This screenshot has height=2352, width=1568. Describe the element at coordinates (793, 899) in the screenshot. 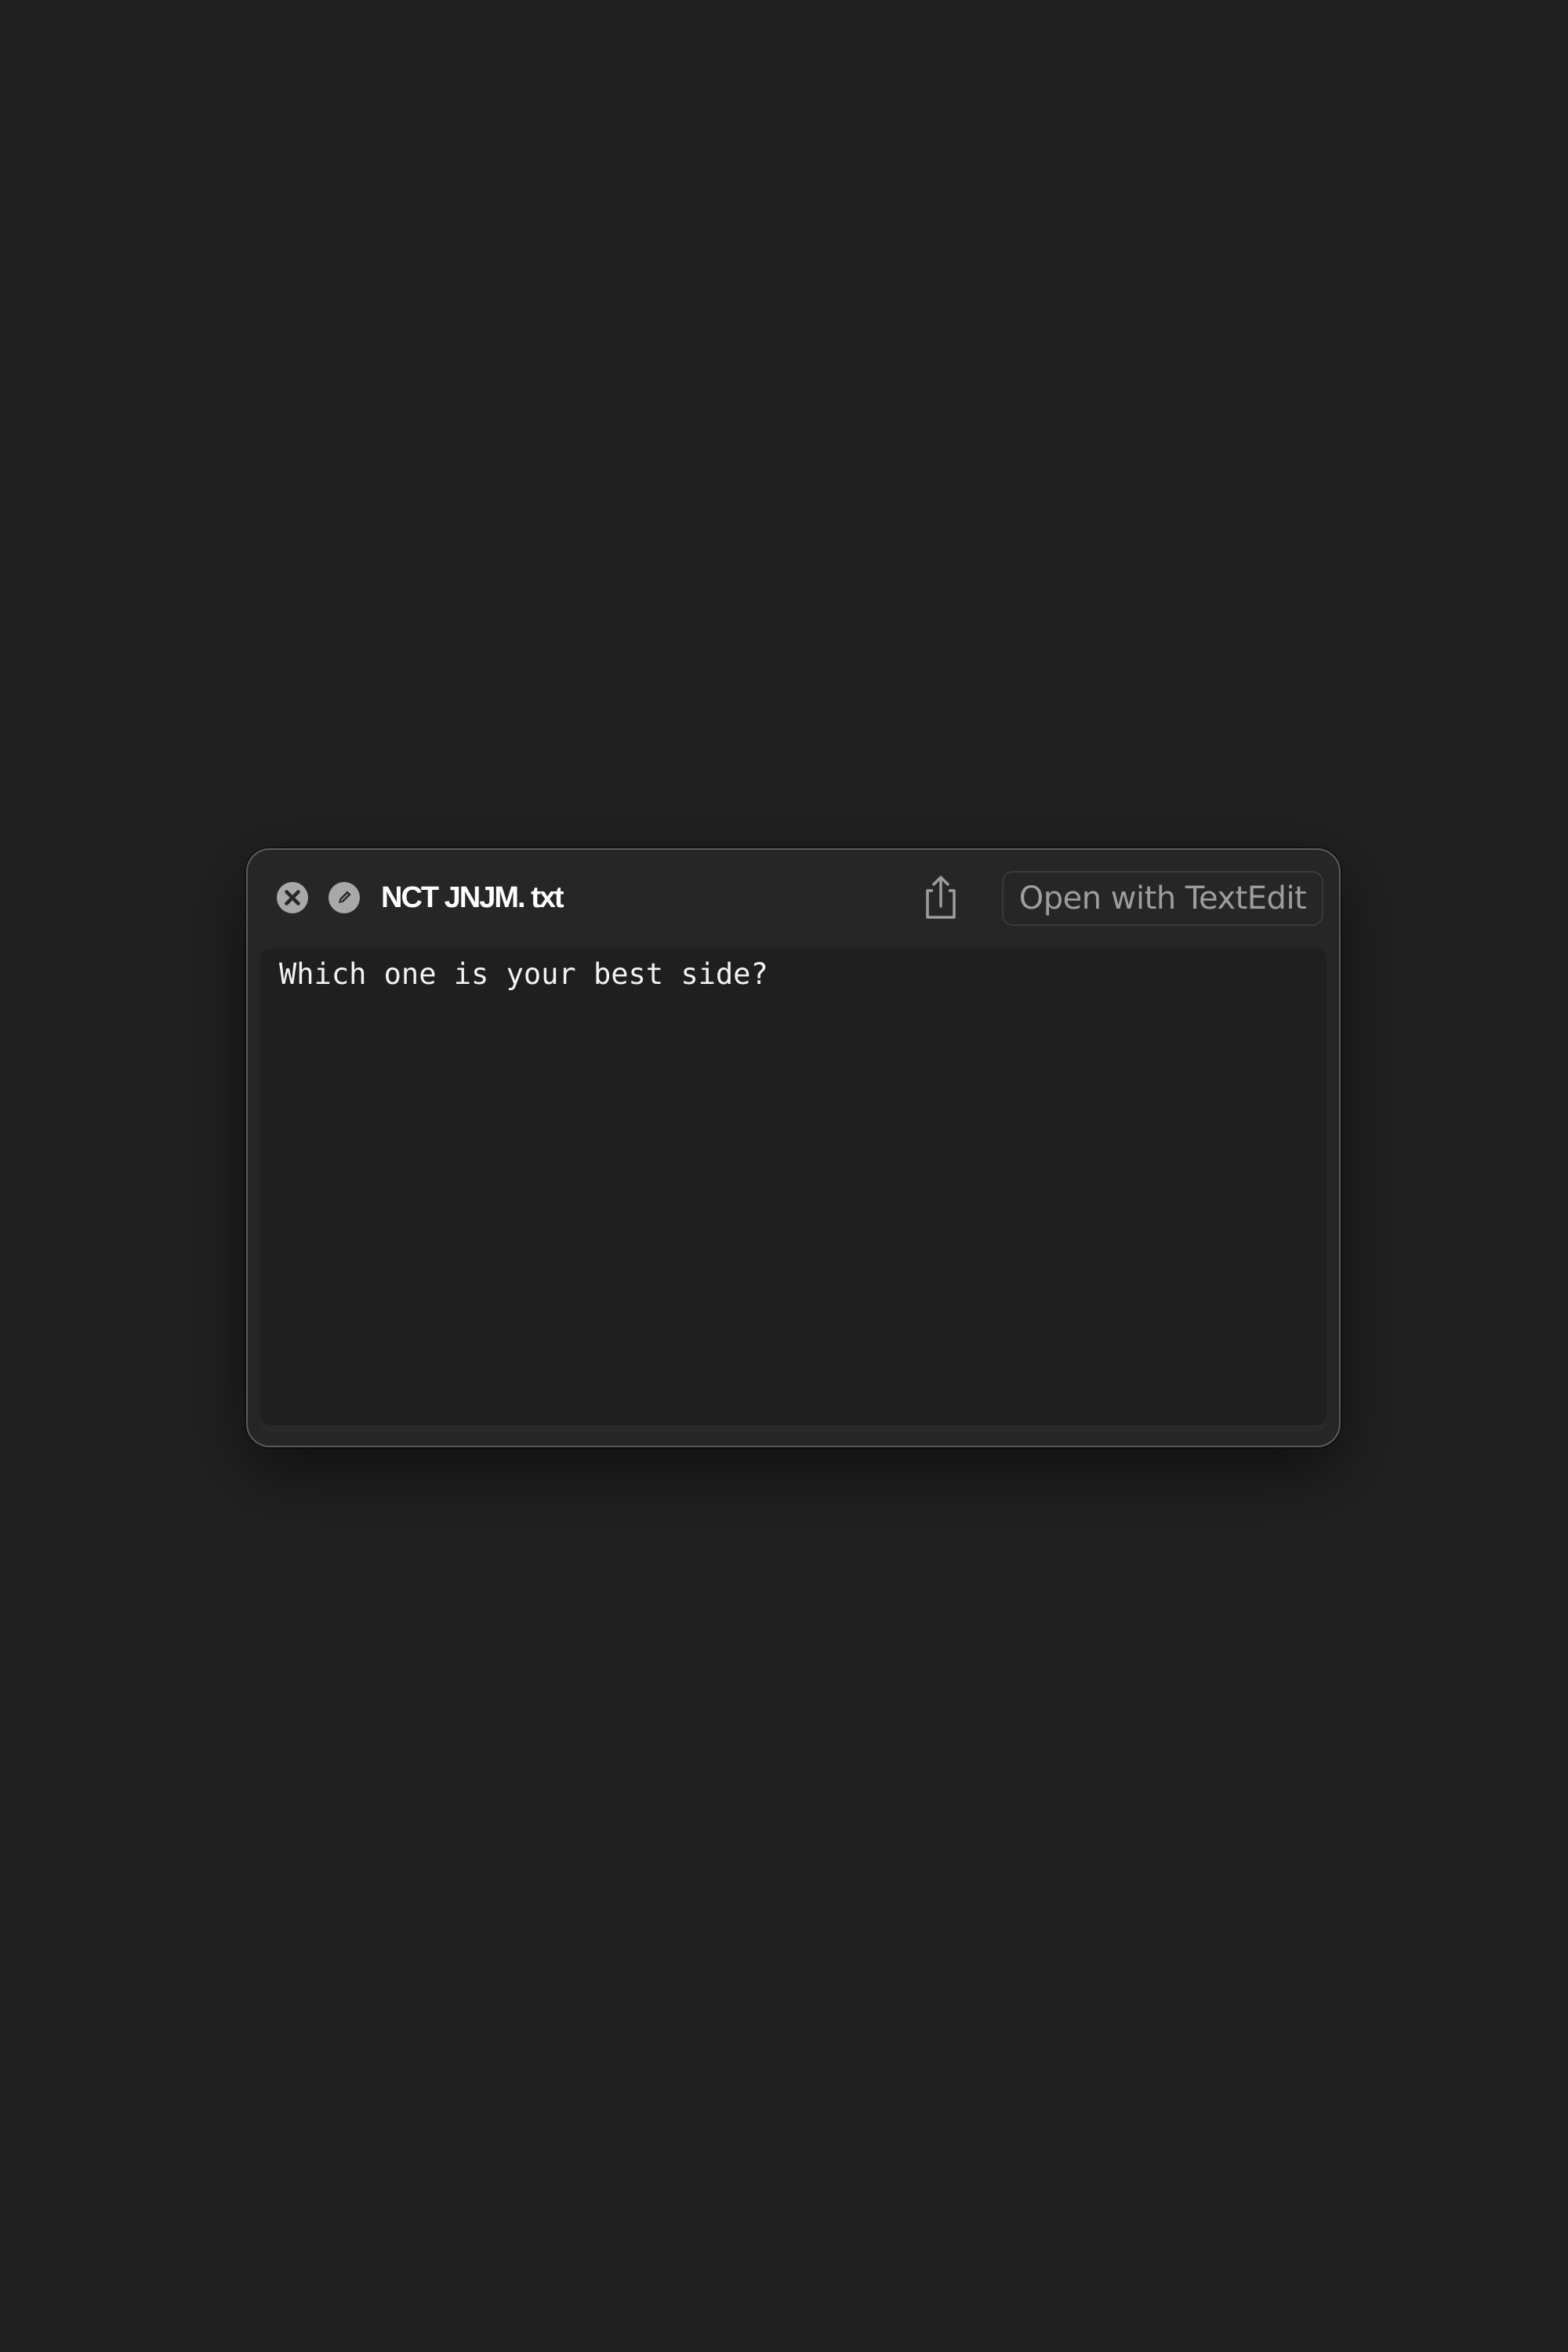

I see `toolbar: NCT JNJM. txt Open with TextEdit` at that location.